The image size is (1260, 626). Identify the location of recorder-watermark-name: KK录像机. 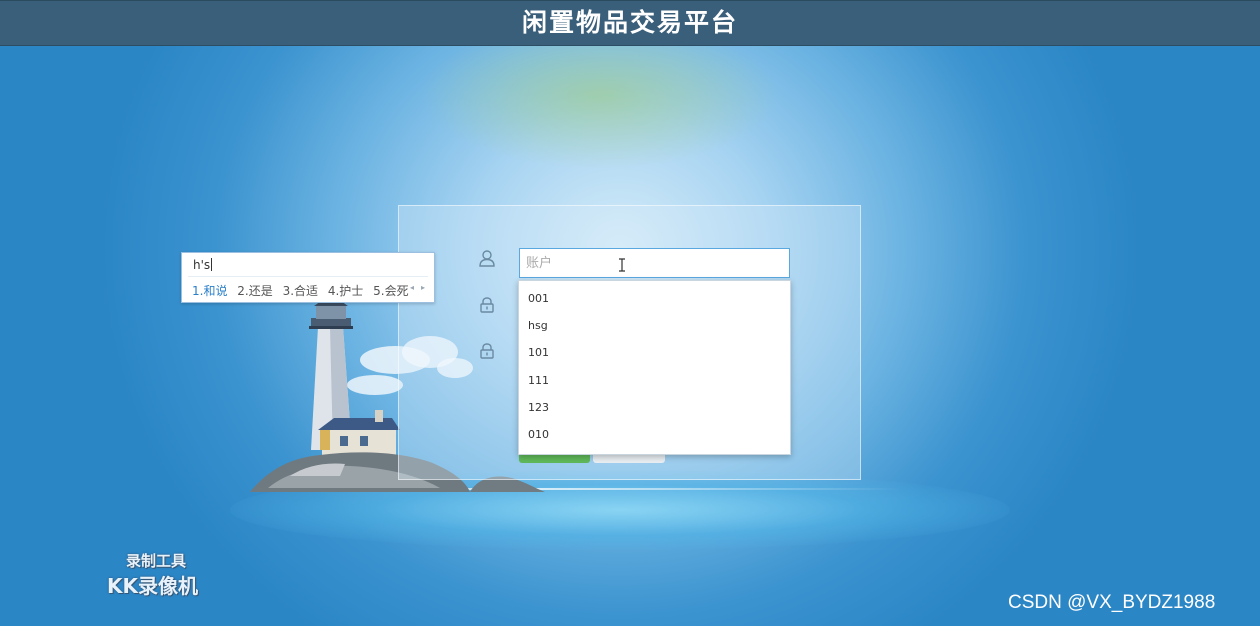
(152, 586).